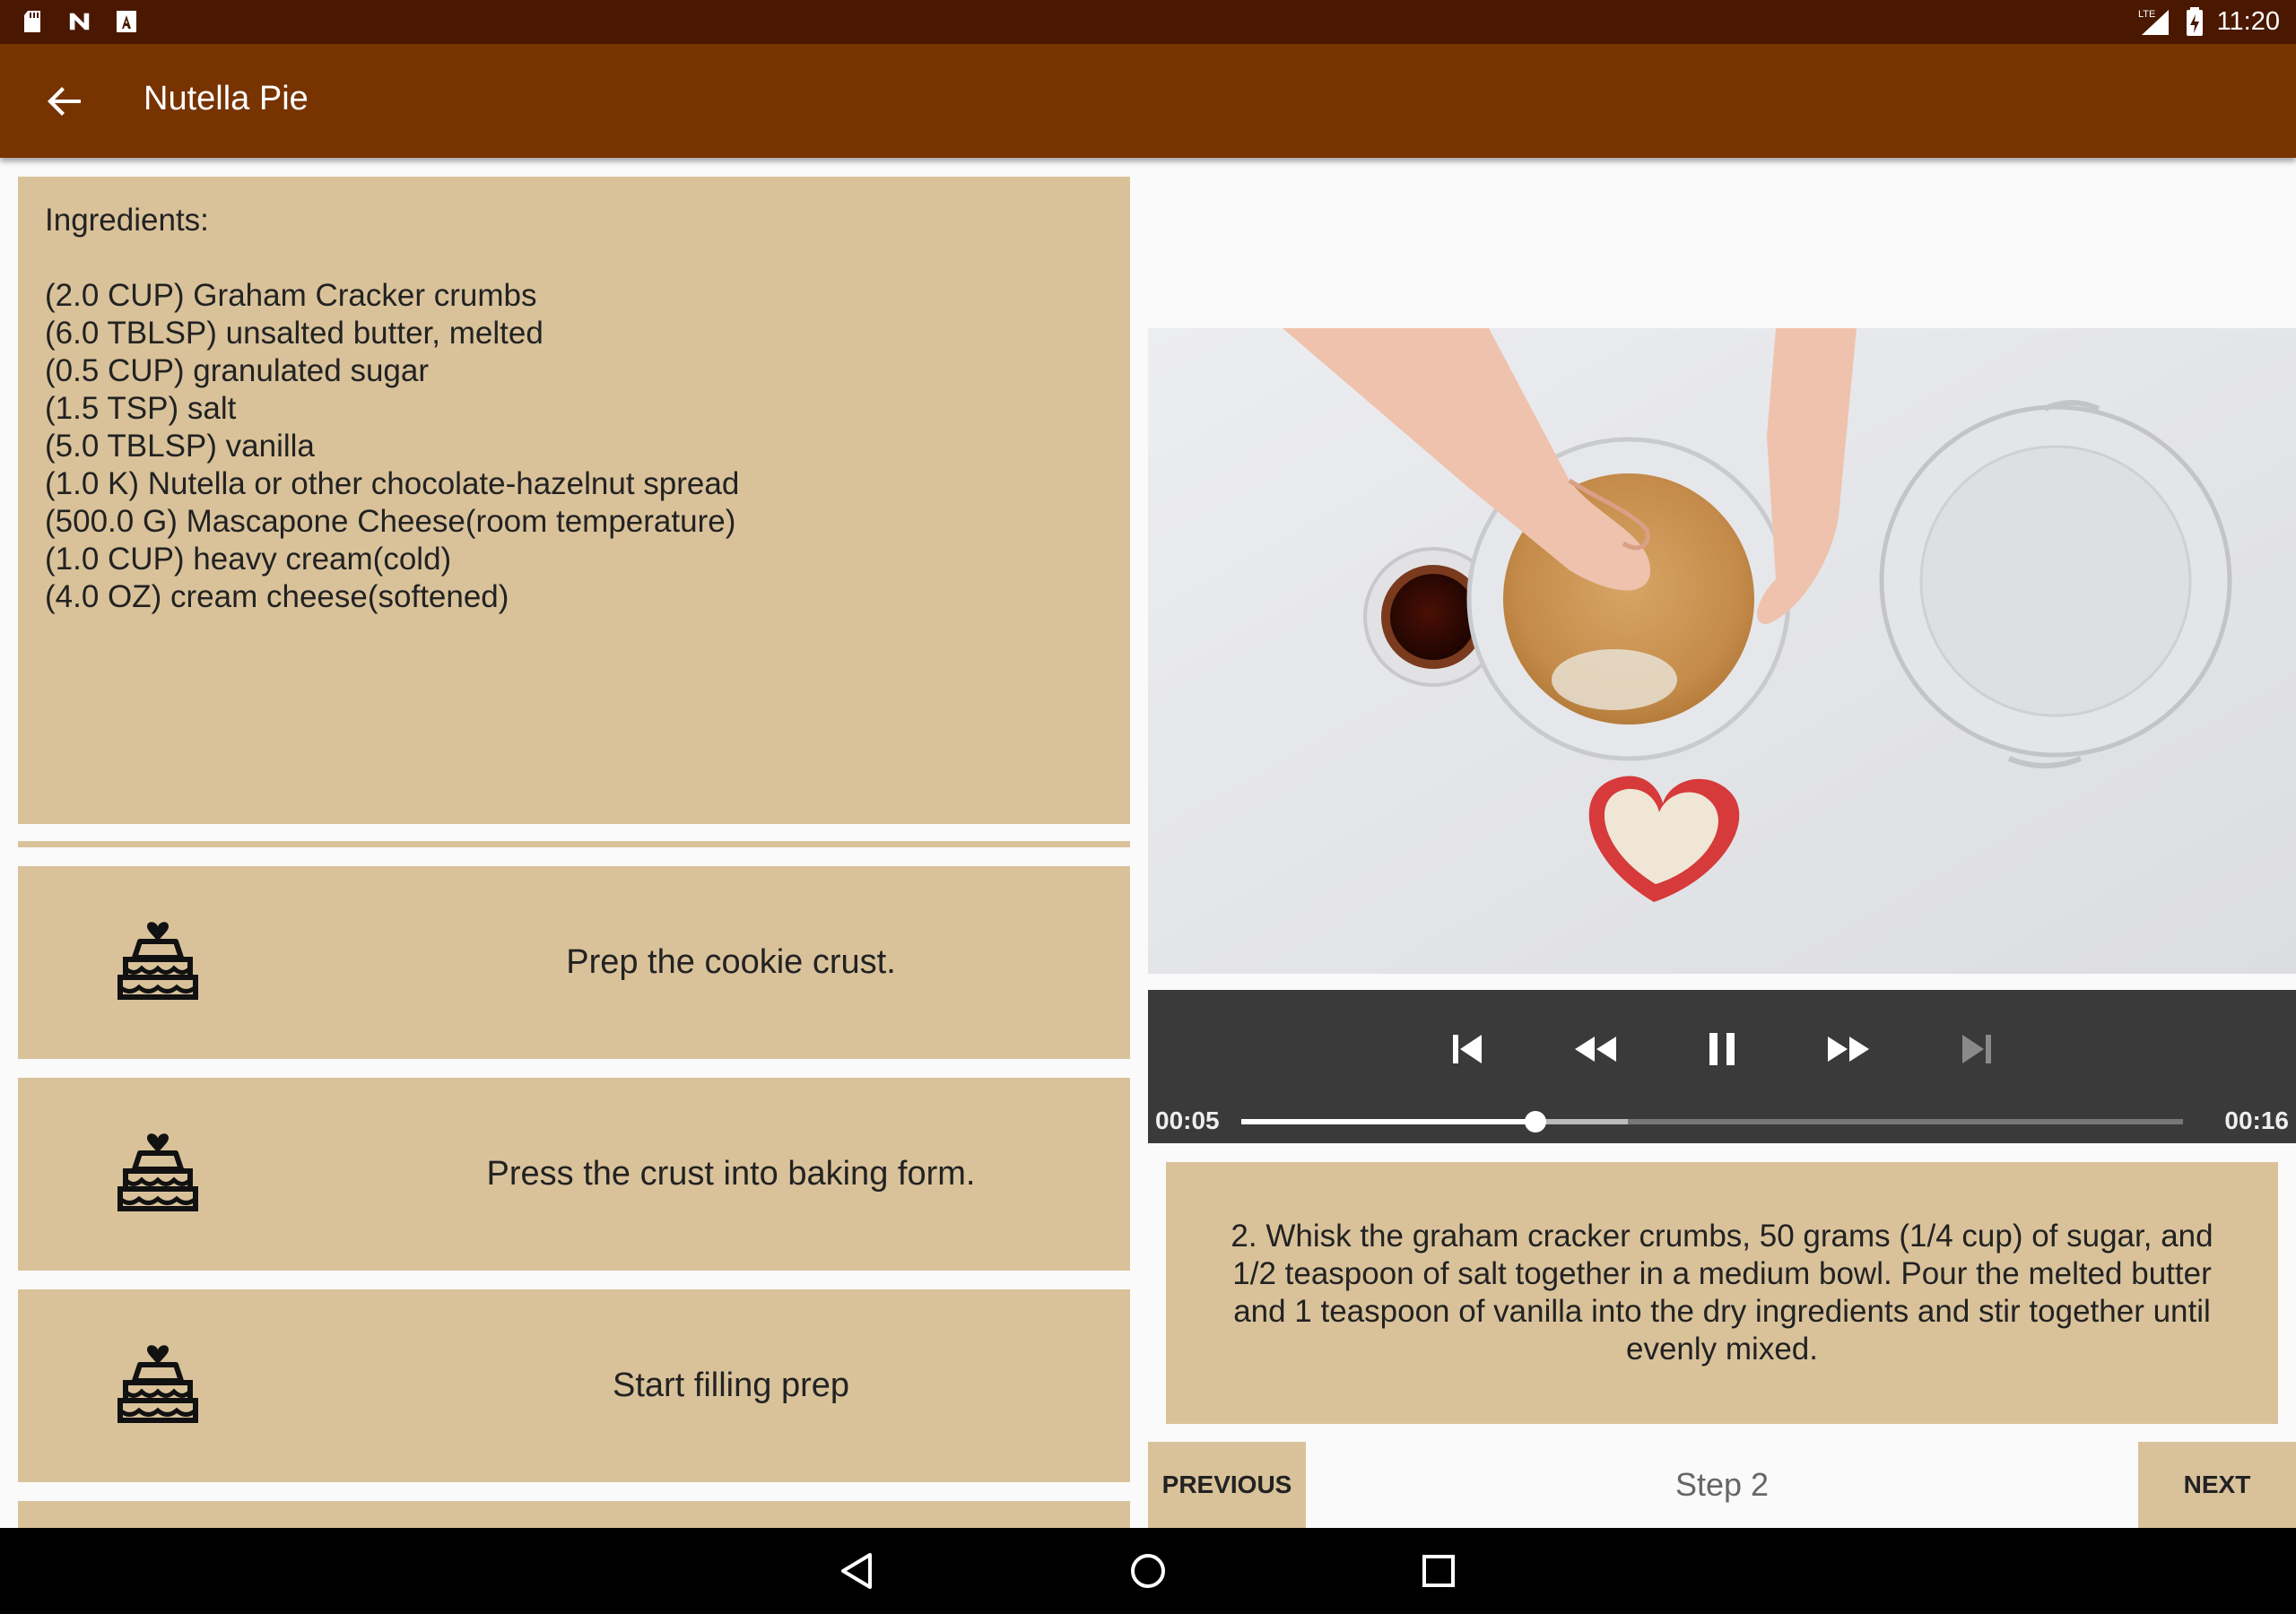 The height and width of the screenshot is (1614, 2296). Describe the element at coordinates (1536, 1121) in the screenshot. I see `seek-thumb` at that location.